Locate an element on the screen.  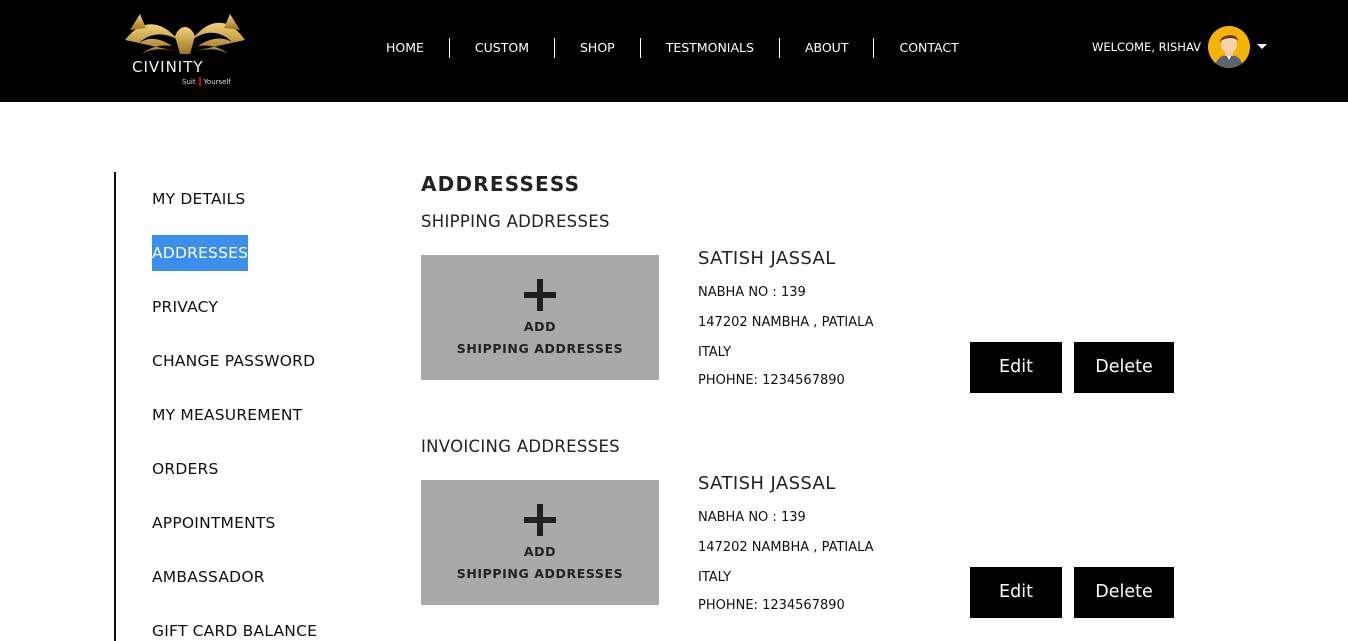
logo-text: CIVINITY is located at coordinates (168, 67).